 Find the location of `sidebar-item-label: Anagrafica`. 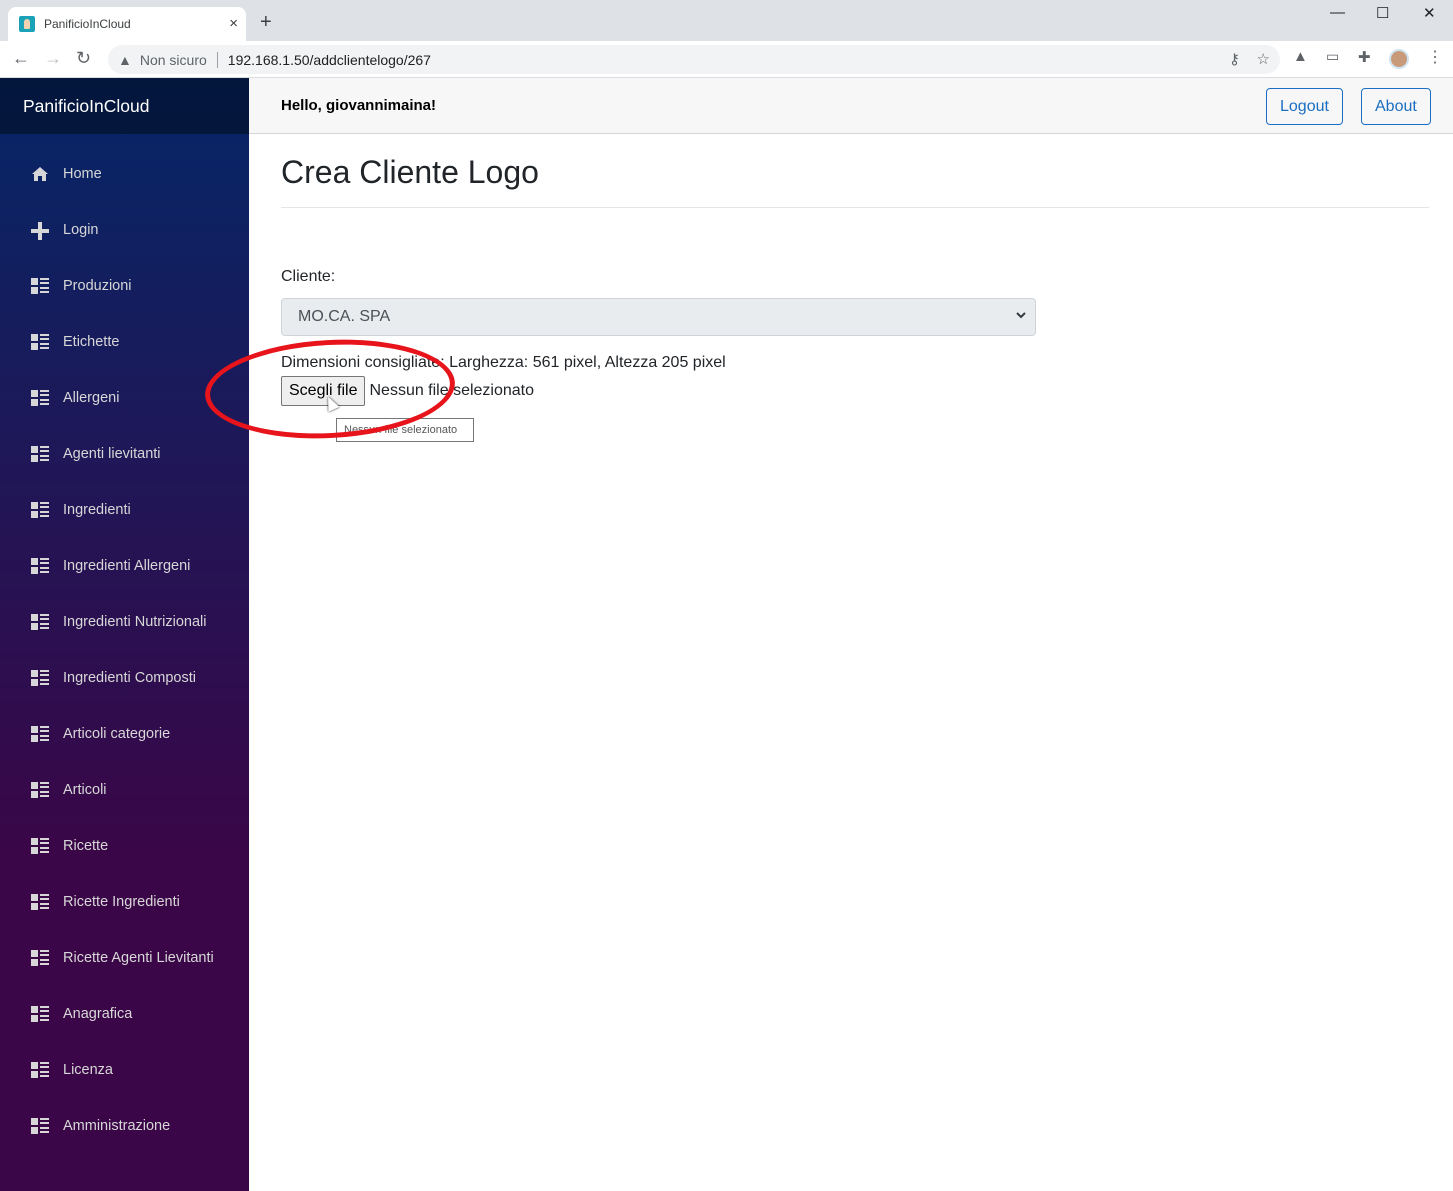

sidebar-item-label: Anagrafica is located at coordinates (98, 1014).